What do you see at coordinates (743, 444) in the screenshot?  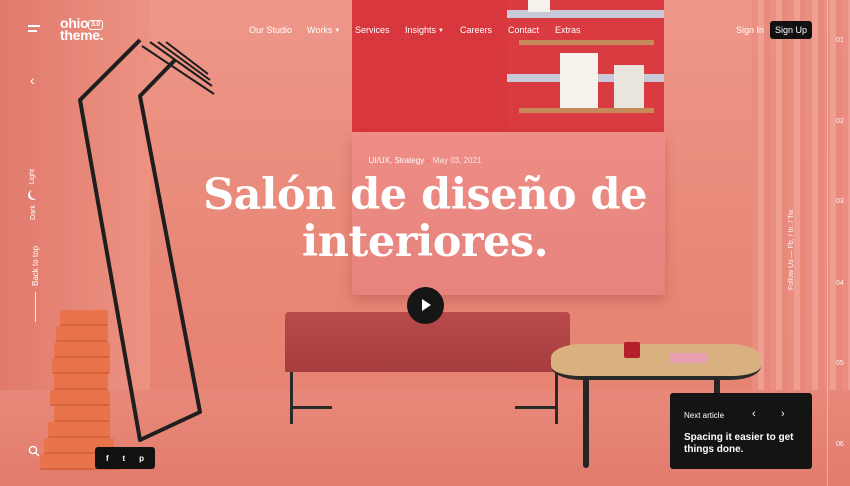 I see `next-article-title: Spacing it easier to get things done.` at bounding box center [743, 444].